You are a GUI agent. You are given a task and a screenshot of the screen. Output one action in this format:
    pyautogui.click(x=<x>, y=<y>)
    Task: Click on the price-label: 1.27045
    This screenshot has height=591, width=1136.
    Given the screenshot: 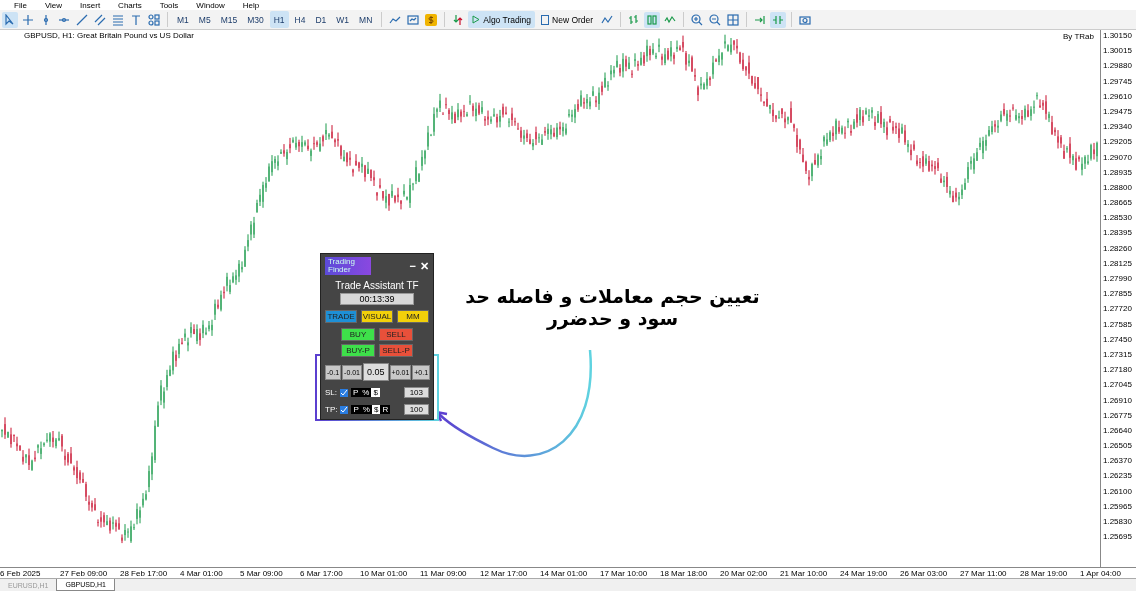 What is the action you would take?
    pyautogui.click(x=1117, y=386)
    